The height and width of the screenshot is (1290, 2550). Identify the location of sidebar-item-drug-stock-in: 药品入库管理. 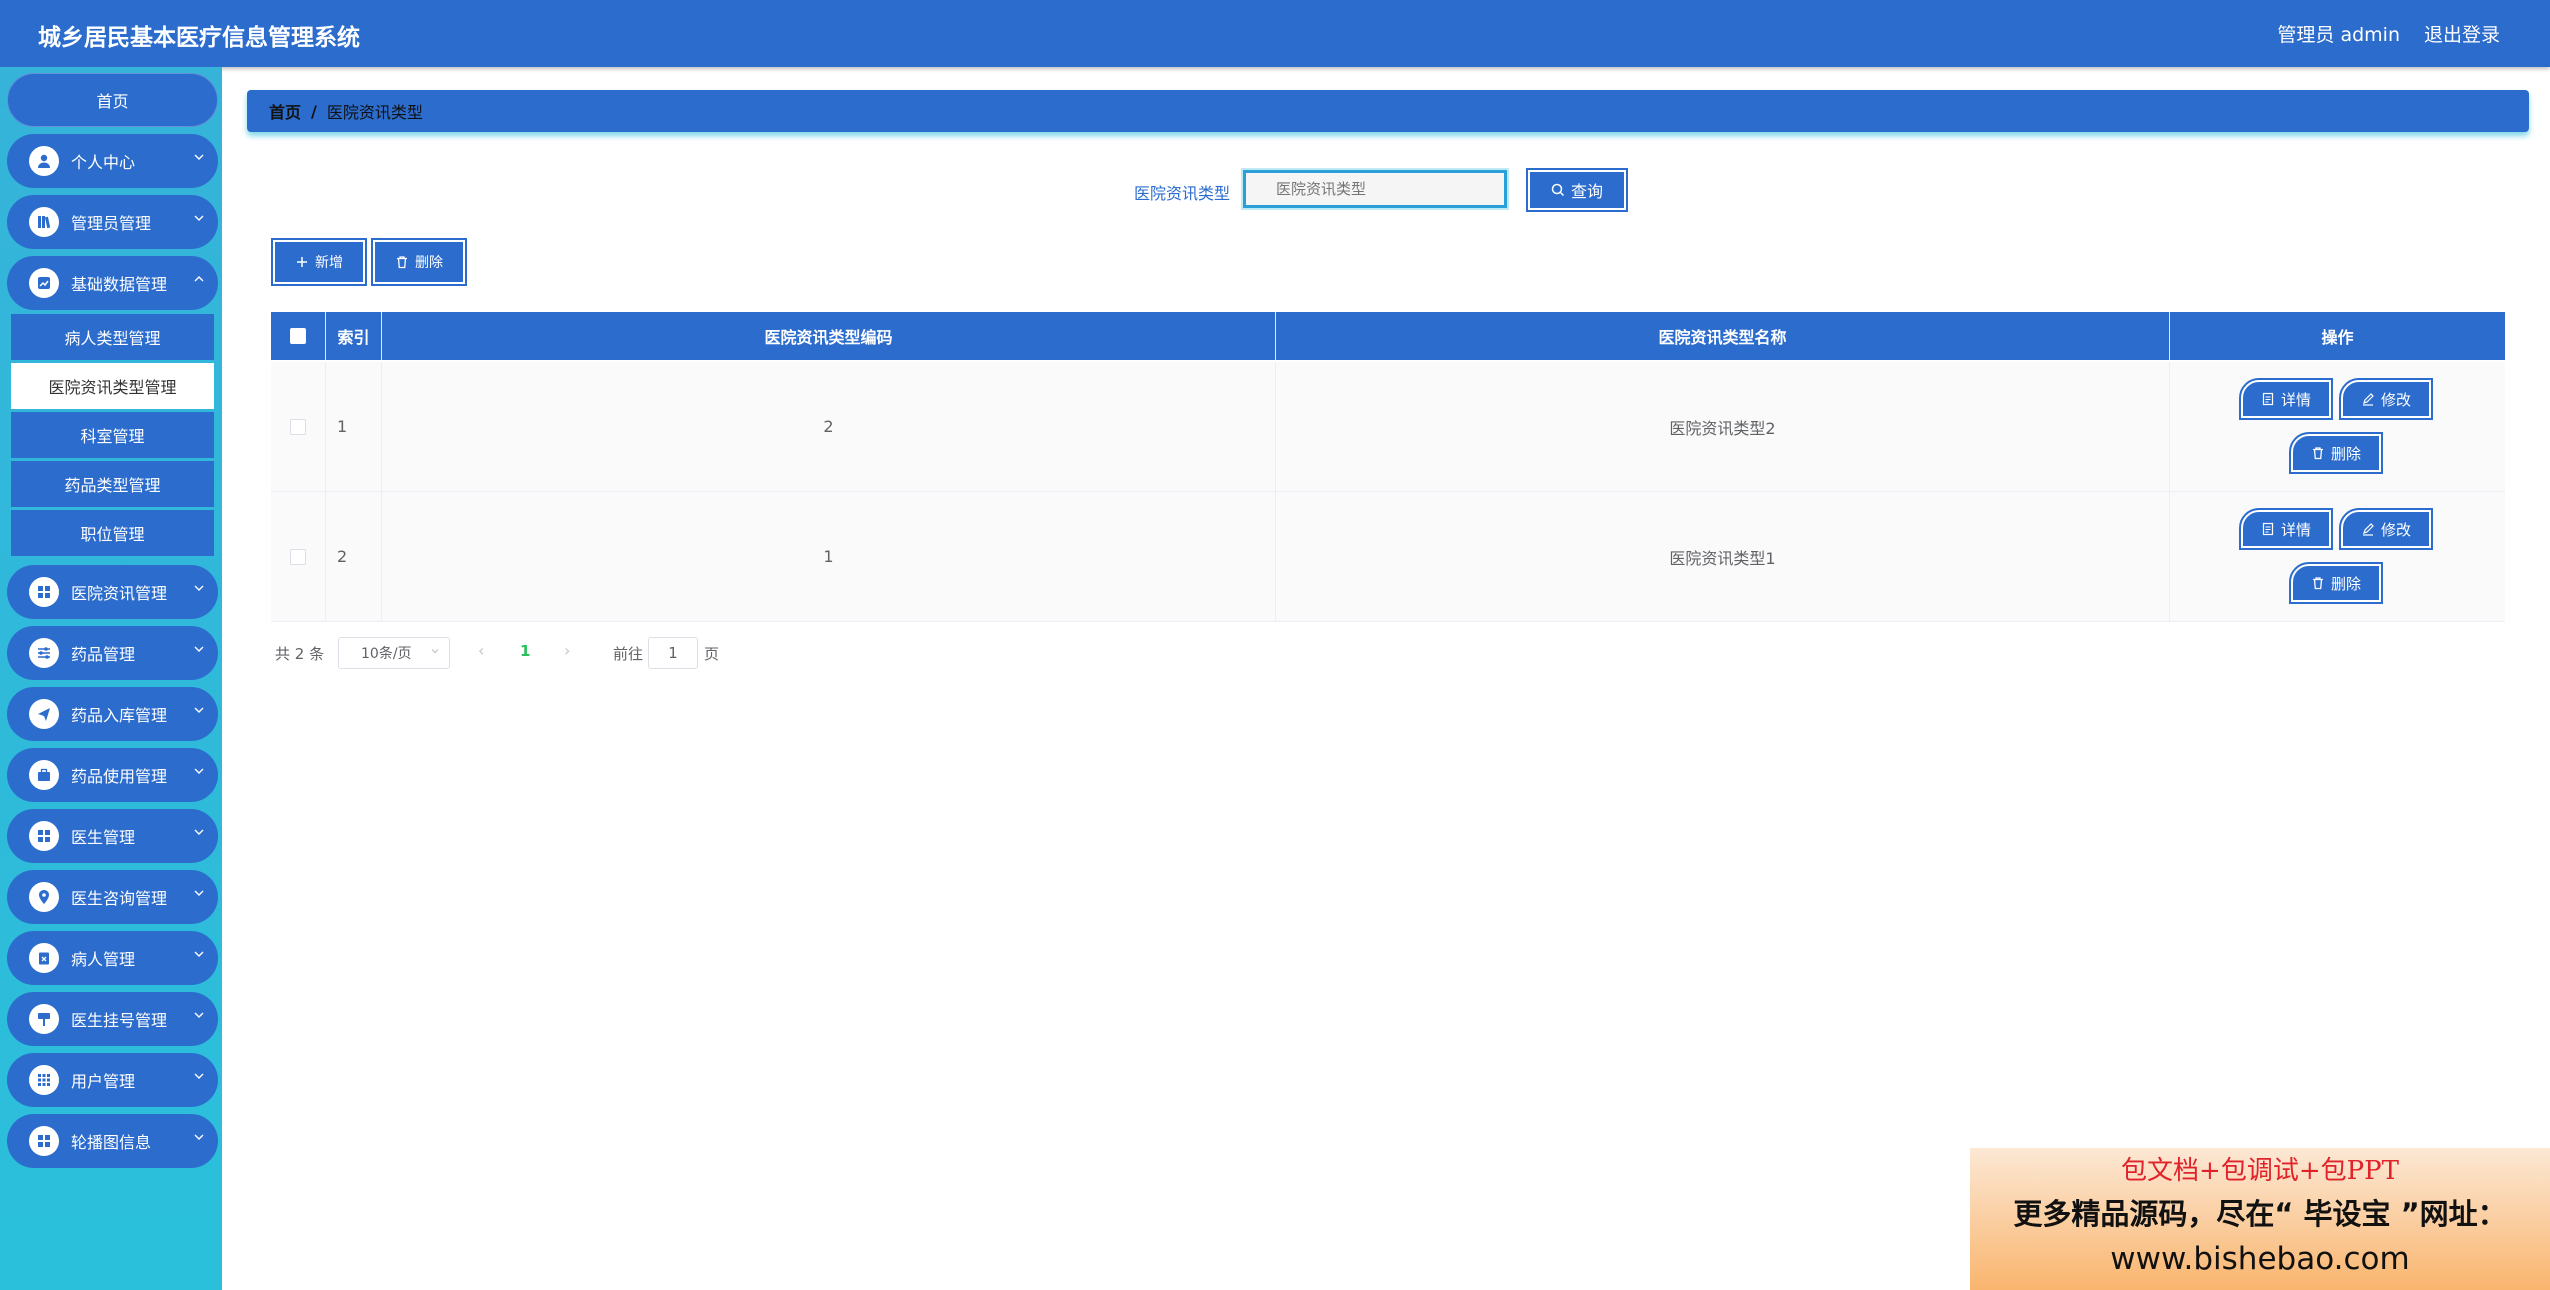
(112, 714).